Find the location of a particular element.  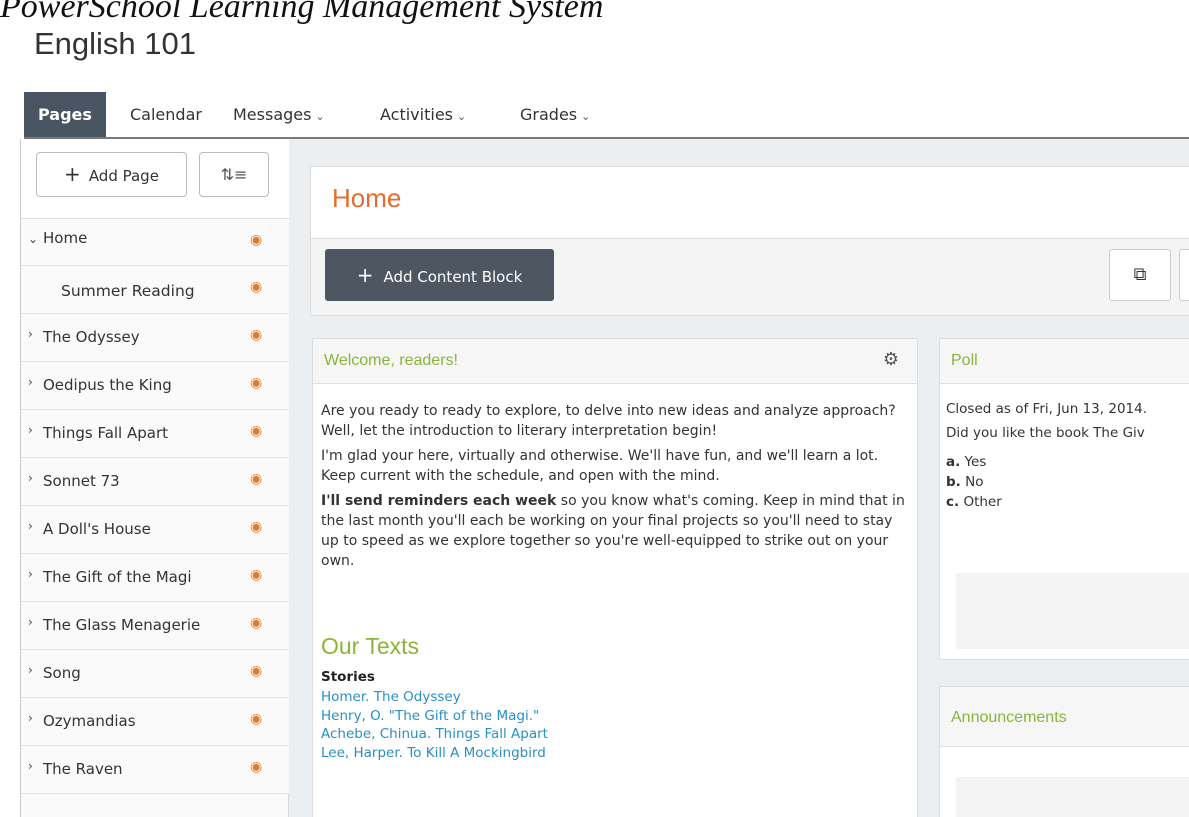

option-text: Yes is located at coordinates (975, 462).